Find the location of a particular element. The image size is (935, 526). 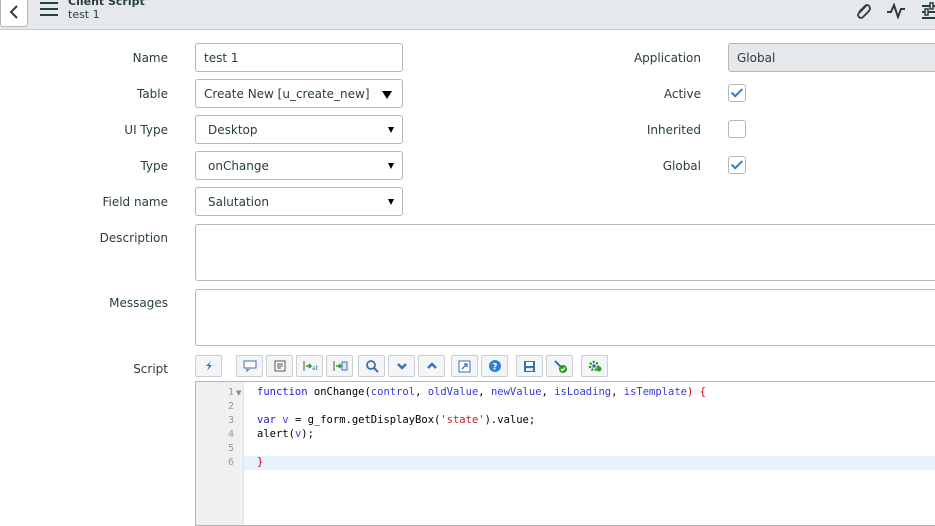

search-icon is located at coordinates (372, 366).